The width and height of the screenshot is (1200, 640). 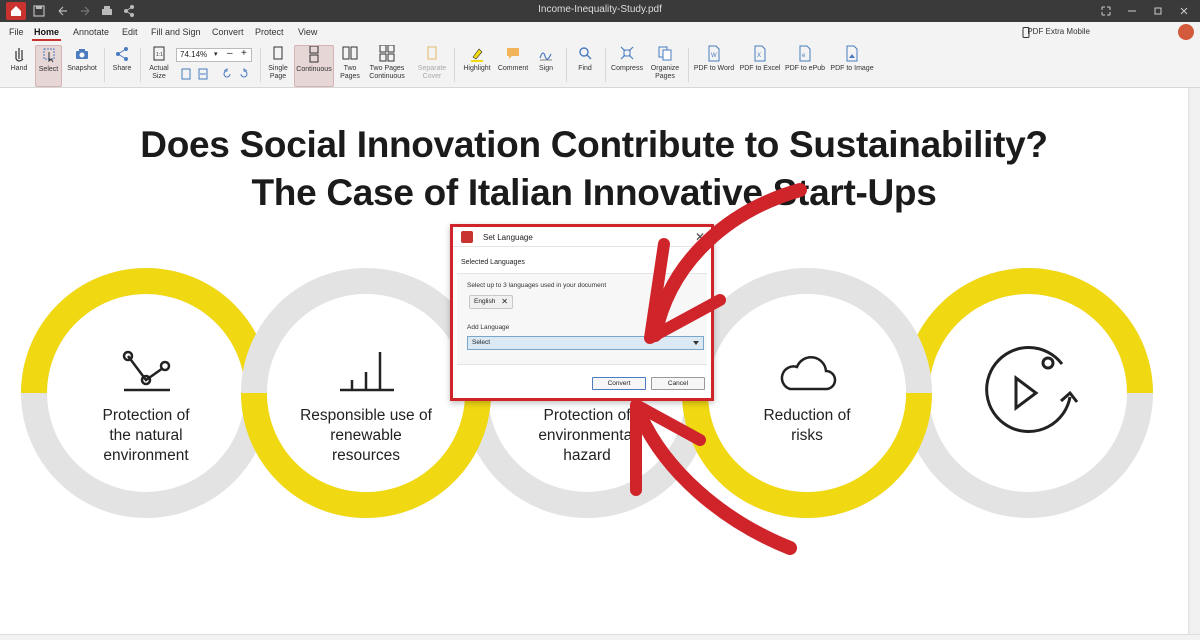 What do you see at coordinates (852, 53) in the screenshot?
I see `image-file-icon` at bounding box center [852, 53].